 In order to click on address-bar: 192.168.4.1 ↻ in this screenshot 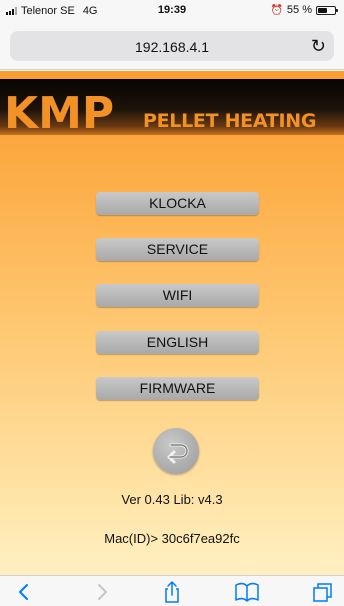, I will do `click(172, 46)`.